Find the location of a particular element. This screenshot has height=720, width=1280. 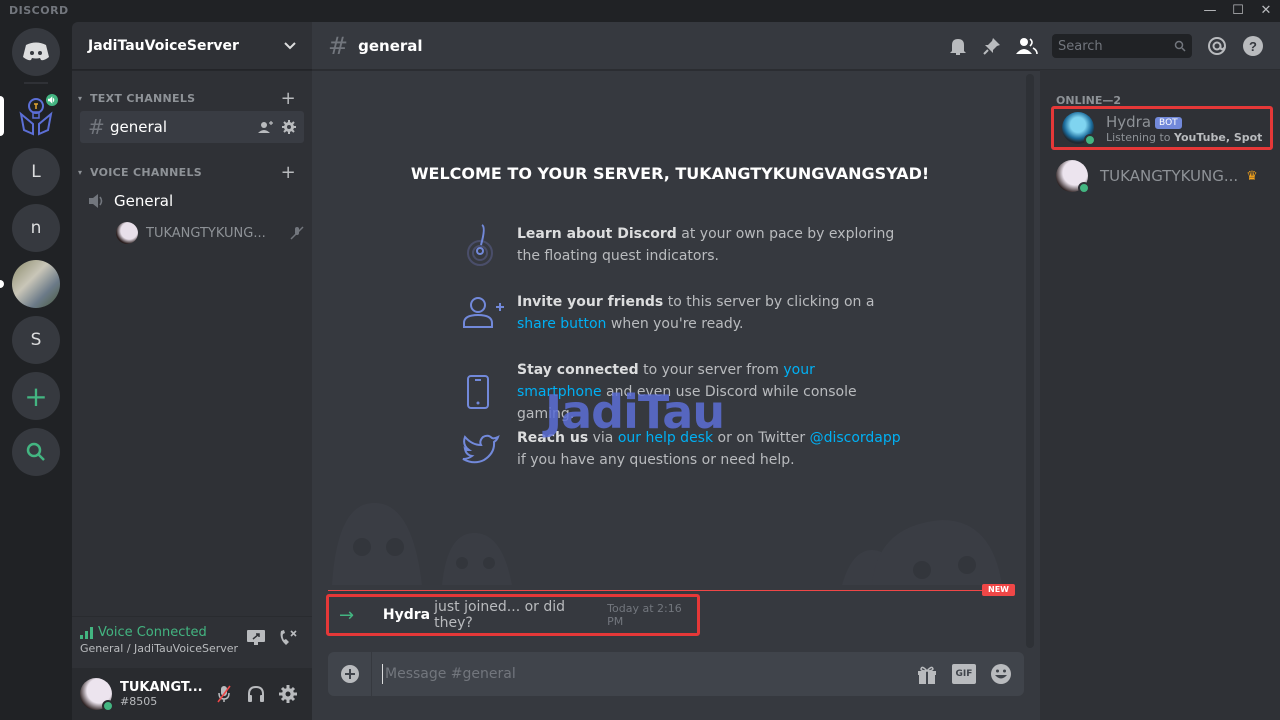

close-button: ✕ is located at coordinates (1266, 11).